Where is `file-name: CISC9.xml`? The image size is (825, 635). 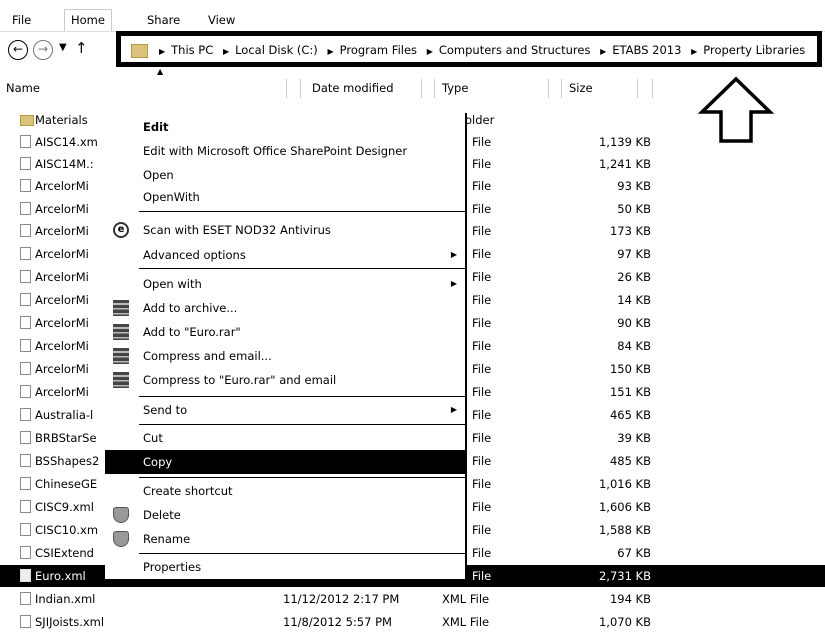 file-name: CISC9.xml is located at coordinates (64, 507).